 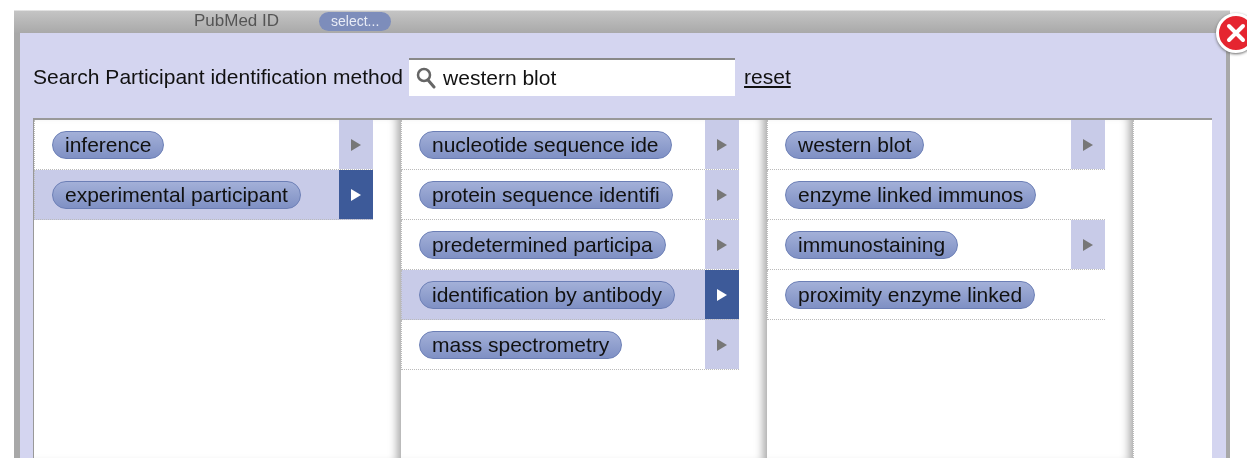 I want to click on tree-row: mass spectrometry, so click(x=570, y=345).